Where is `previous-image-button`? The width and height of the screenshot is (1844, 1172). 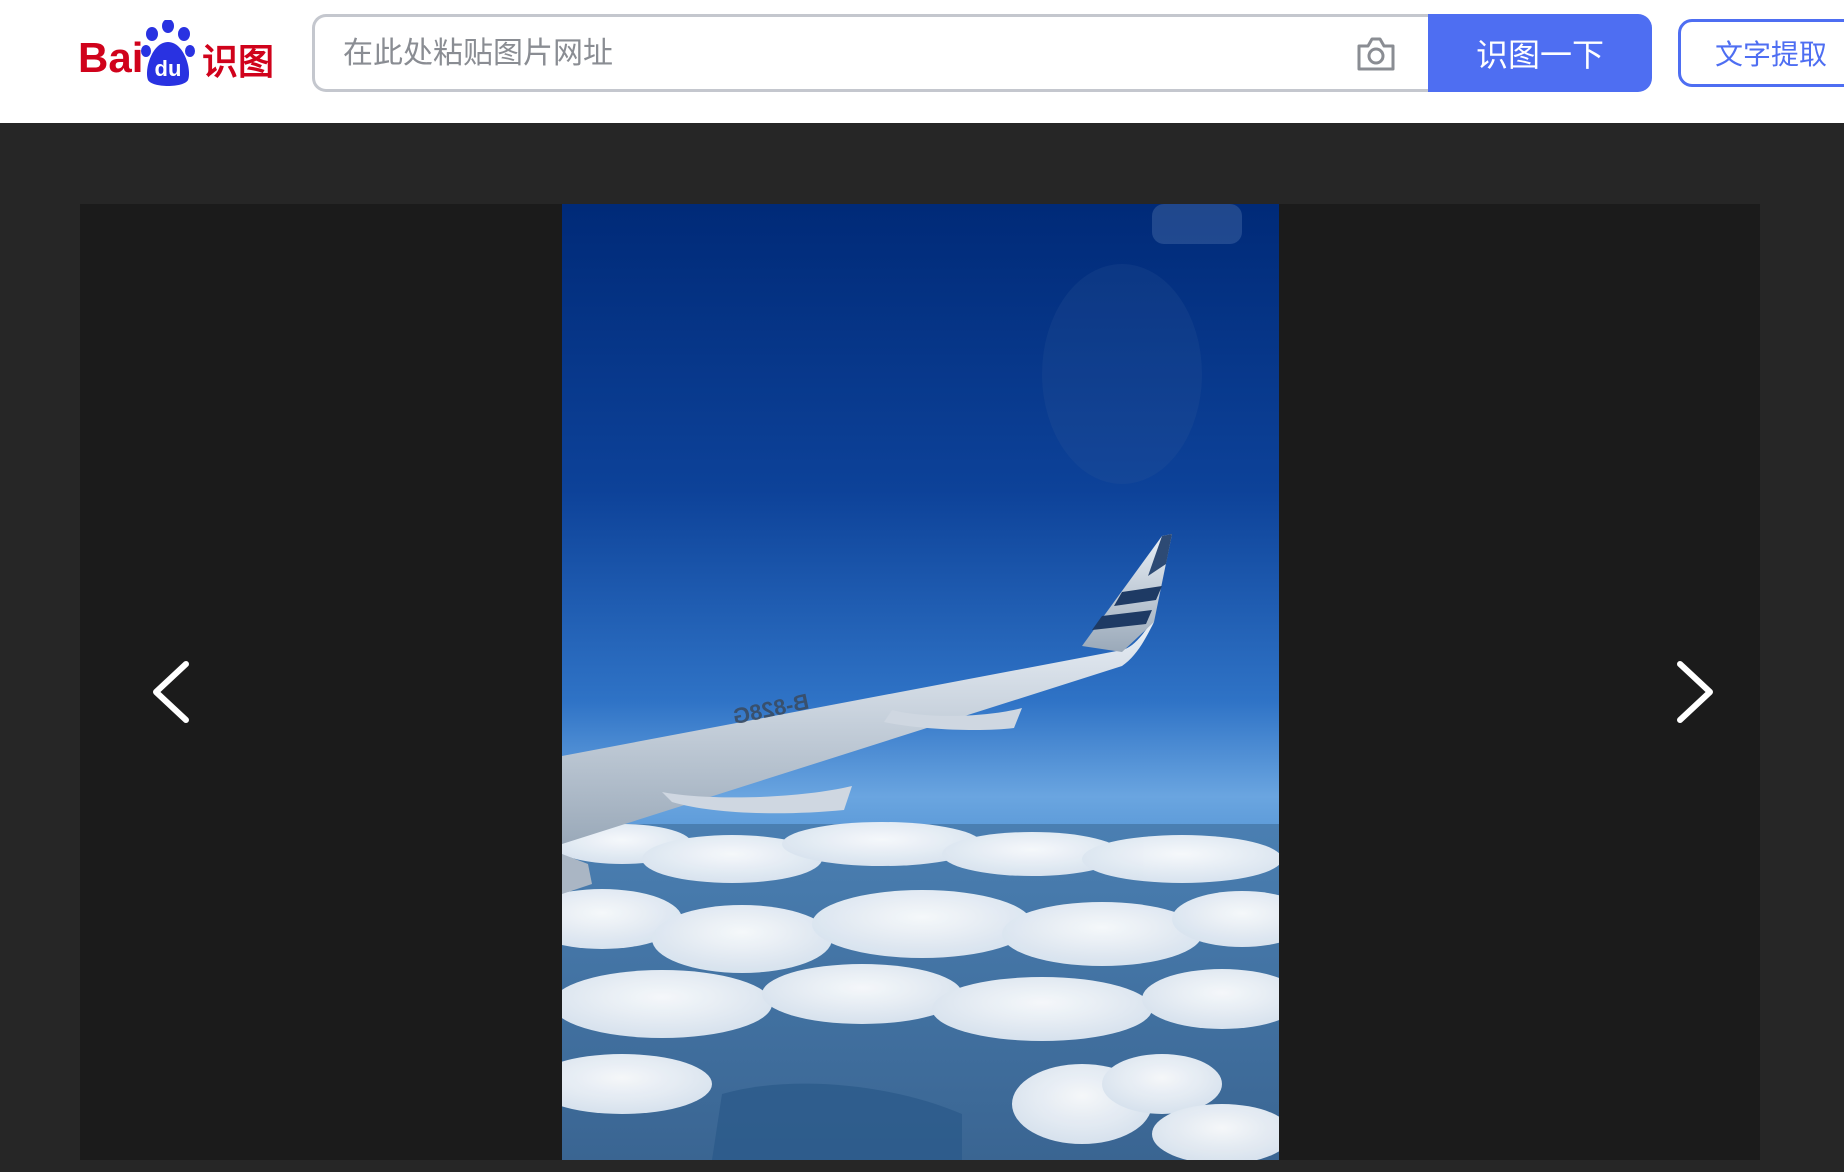
previous-image-button is located at coordinates (176, 692).